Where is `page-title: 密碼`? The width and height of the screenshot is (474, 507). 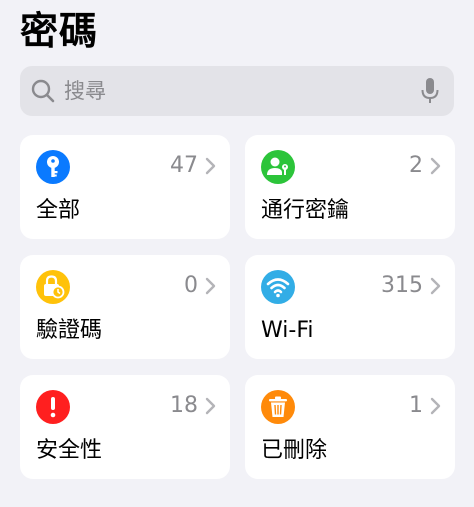 page-title: 密碼 is located at coordinates (59, 31).